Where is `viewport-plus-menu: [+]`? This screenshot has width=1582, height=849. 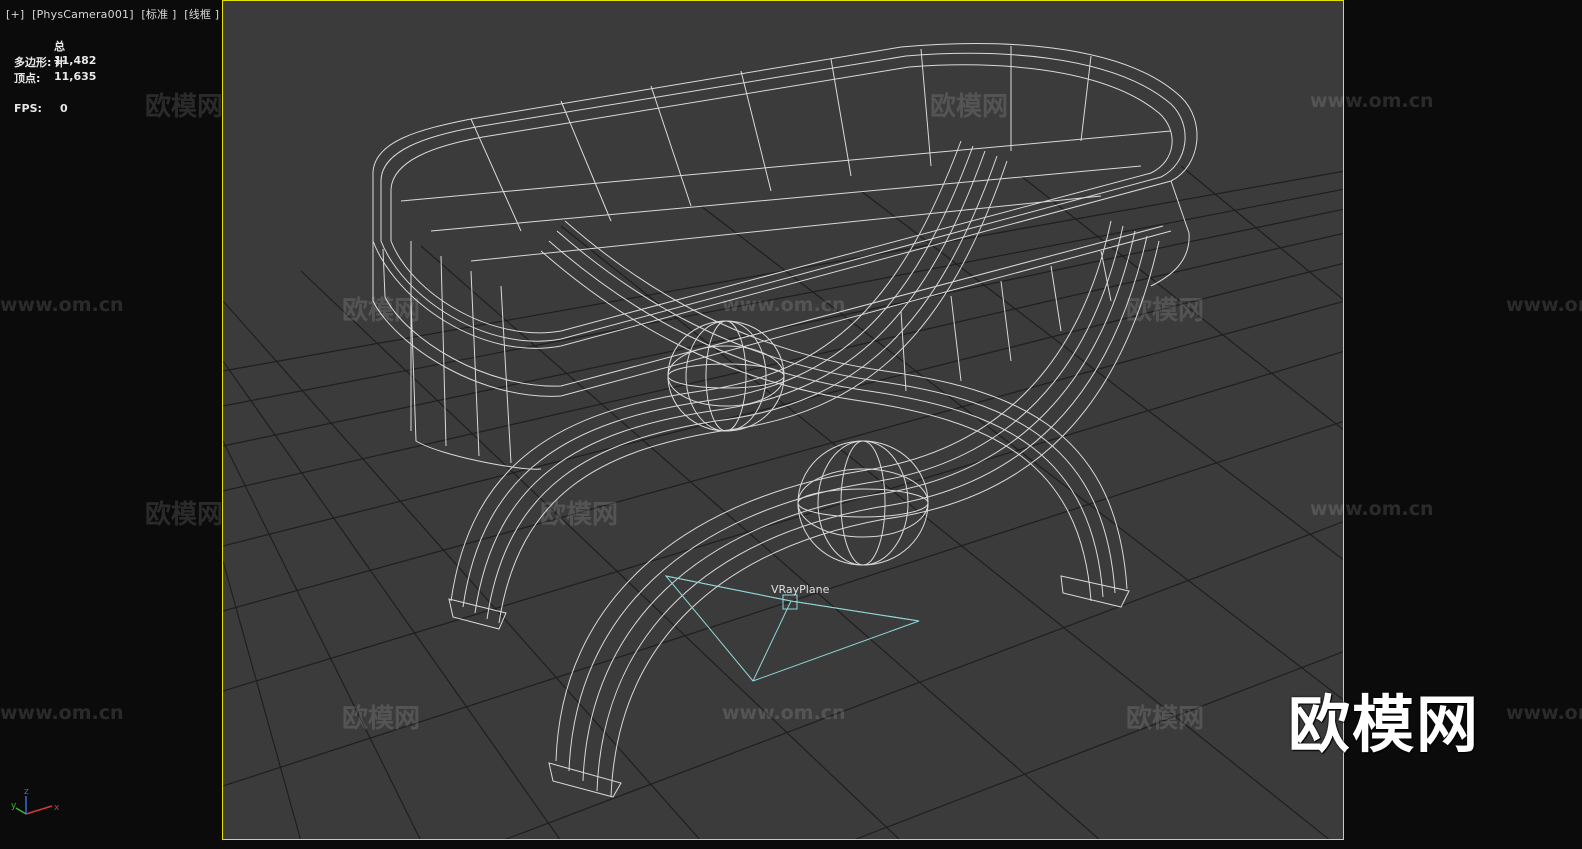
viewport-plus-menu: [+] is located at coordinates (15, 14).